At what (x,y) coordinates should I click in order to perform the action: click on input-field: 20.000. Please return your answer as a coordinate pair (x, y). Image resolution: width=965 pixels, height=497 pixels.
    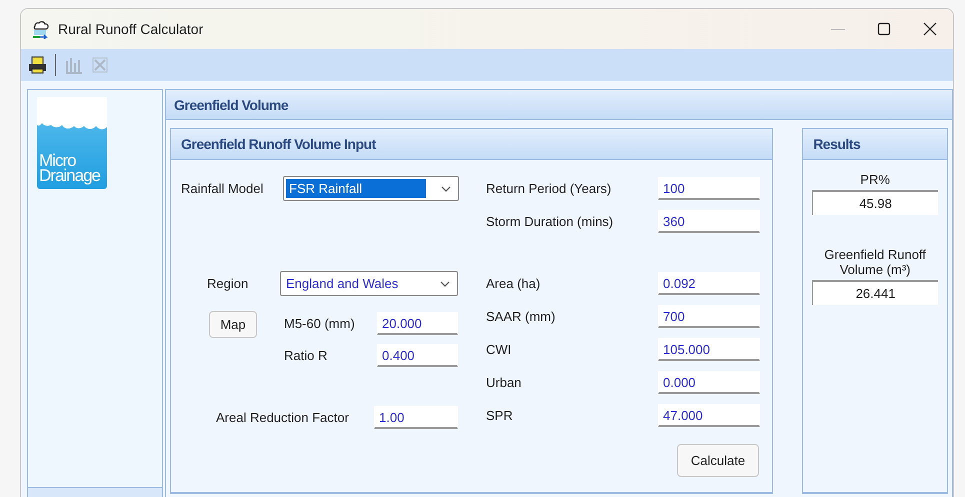
    Looking at the image, I should click on (417, 323).